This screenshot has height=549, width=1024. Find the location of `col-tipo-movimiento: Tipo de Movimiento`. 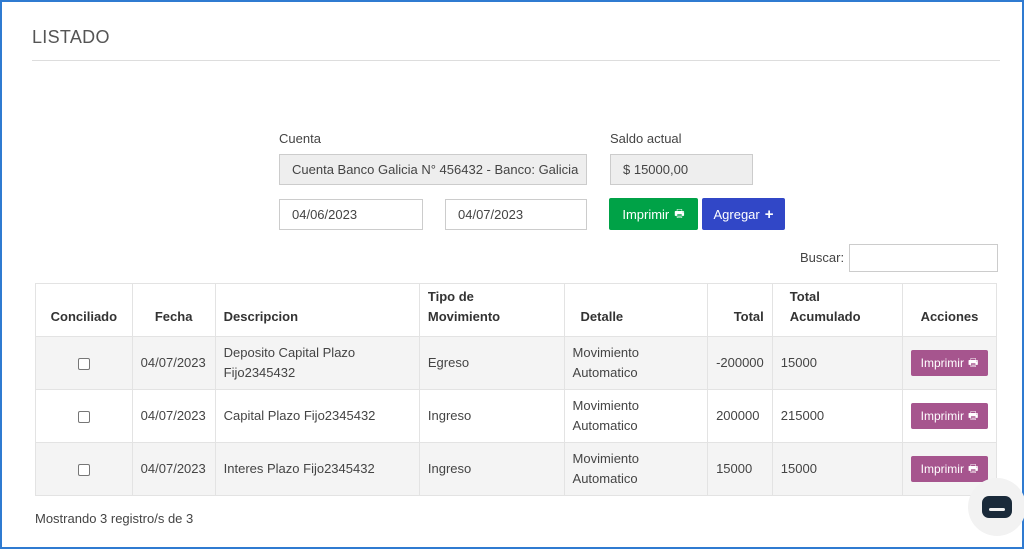

col-tipo-movimiento: Tipo de Movimiento is located at coordinates (491, 310).